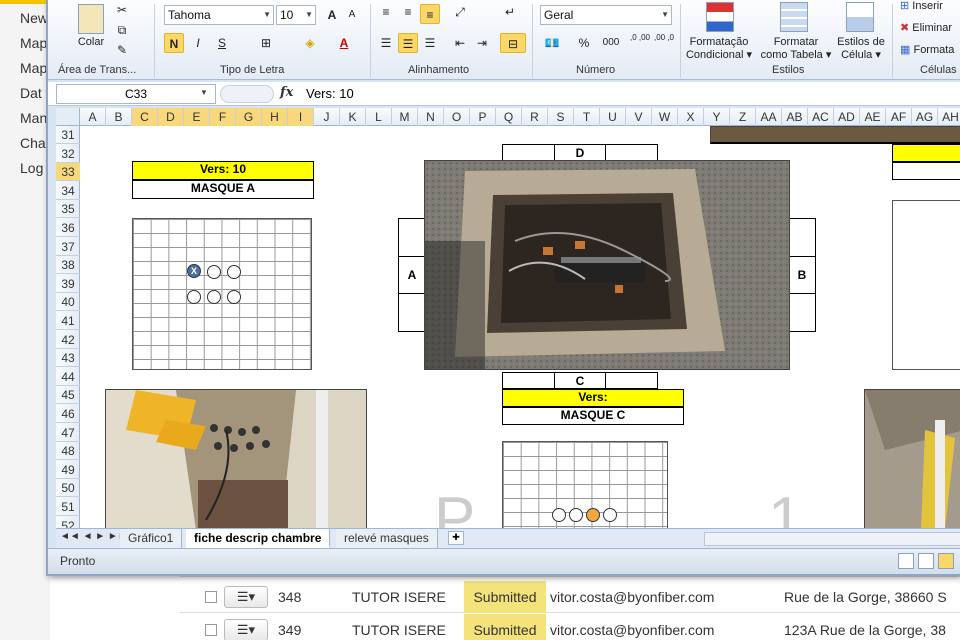  I want to click on sidebar-item-logout: Log, so click(31, 168).